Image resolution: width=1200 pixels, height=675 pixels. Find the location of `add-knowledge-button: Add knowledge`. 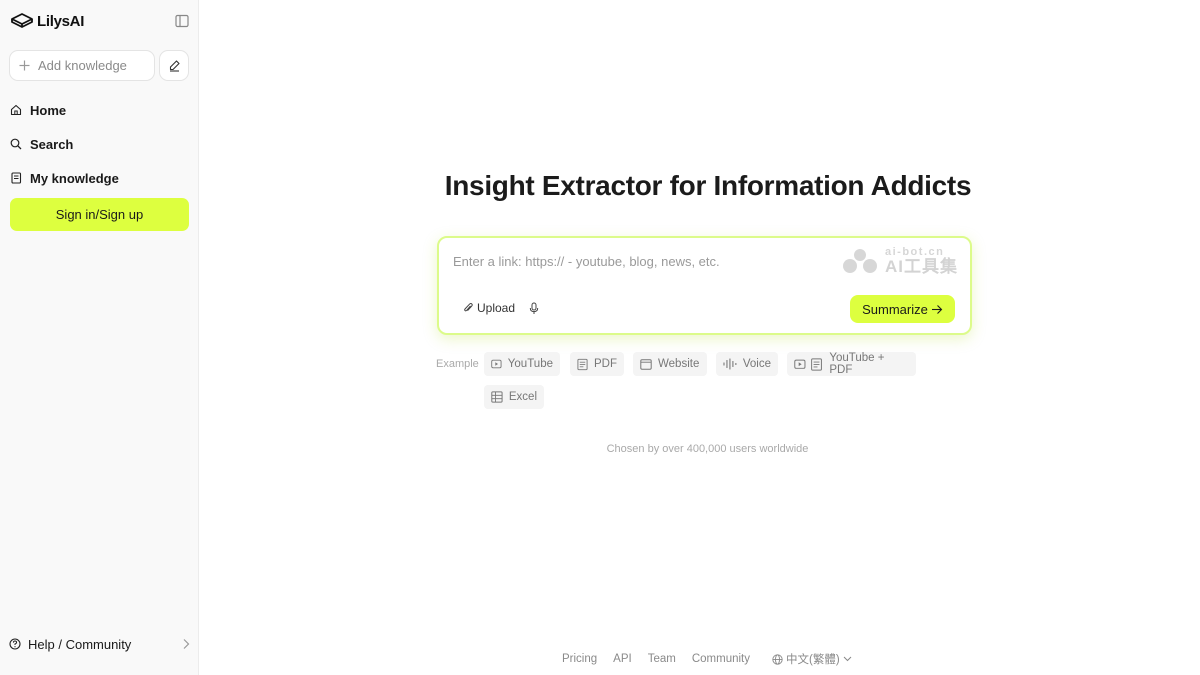

add-knowledge-button: Add knowledge is located at coordinates (82, 65).